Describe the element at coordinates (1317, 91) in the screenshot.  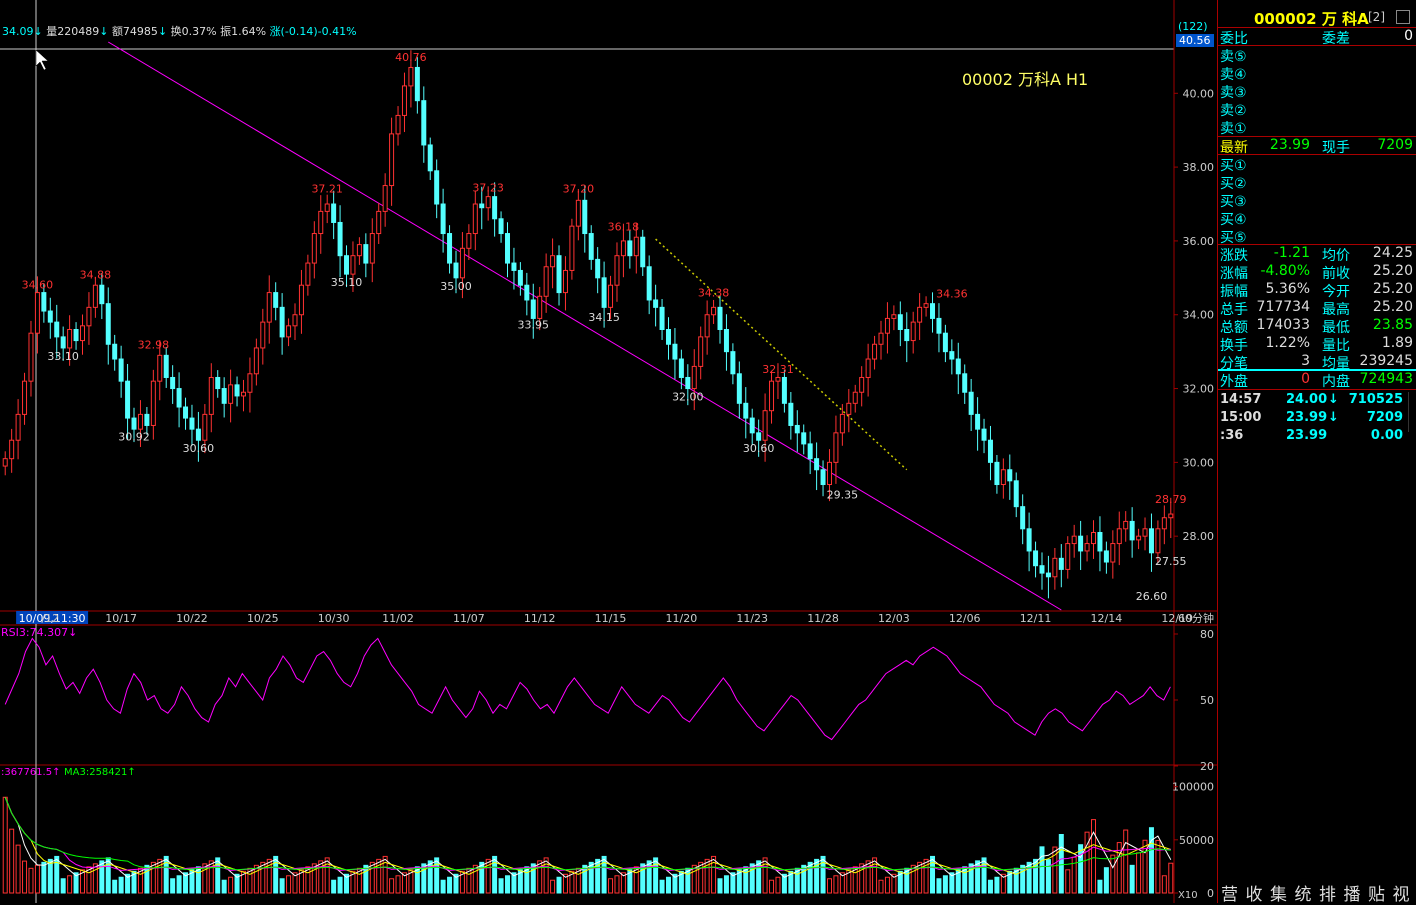
I see `sell-row: 卖③` at that location.